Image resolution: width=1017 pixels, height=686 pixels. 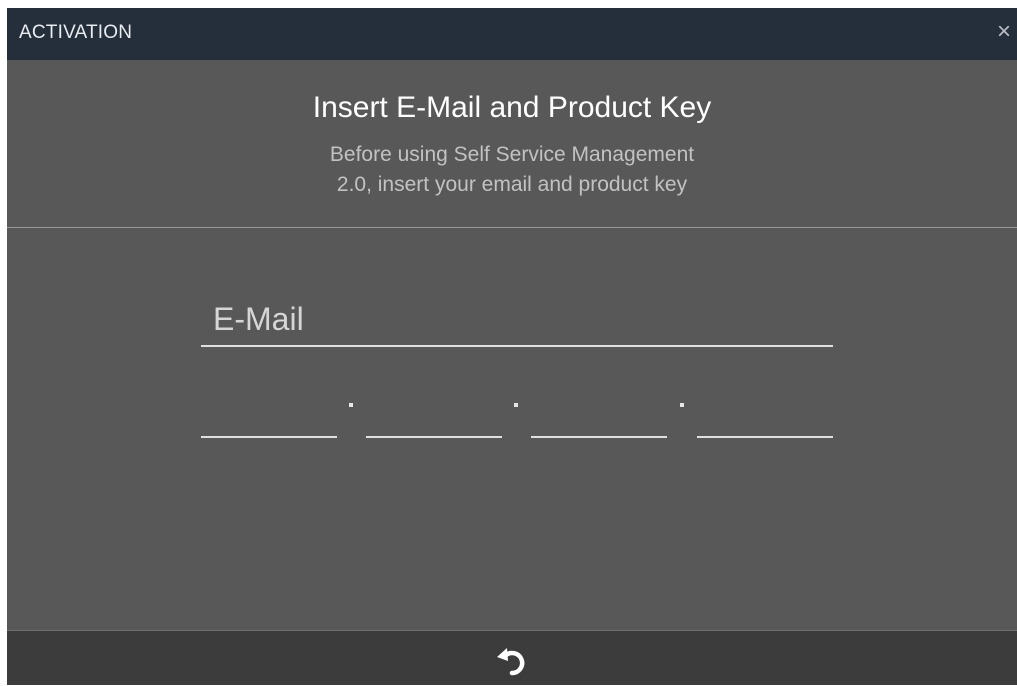 I want to click on window-title: ACTIVATION, so click(x=76, y=32).